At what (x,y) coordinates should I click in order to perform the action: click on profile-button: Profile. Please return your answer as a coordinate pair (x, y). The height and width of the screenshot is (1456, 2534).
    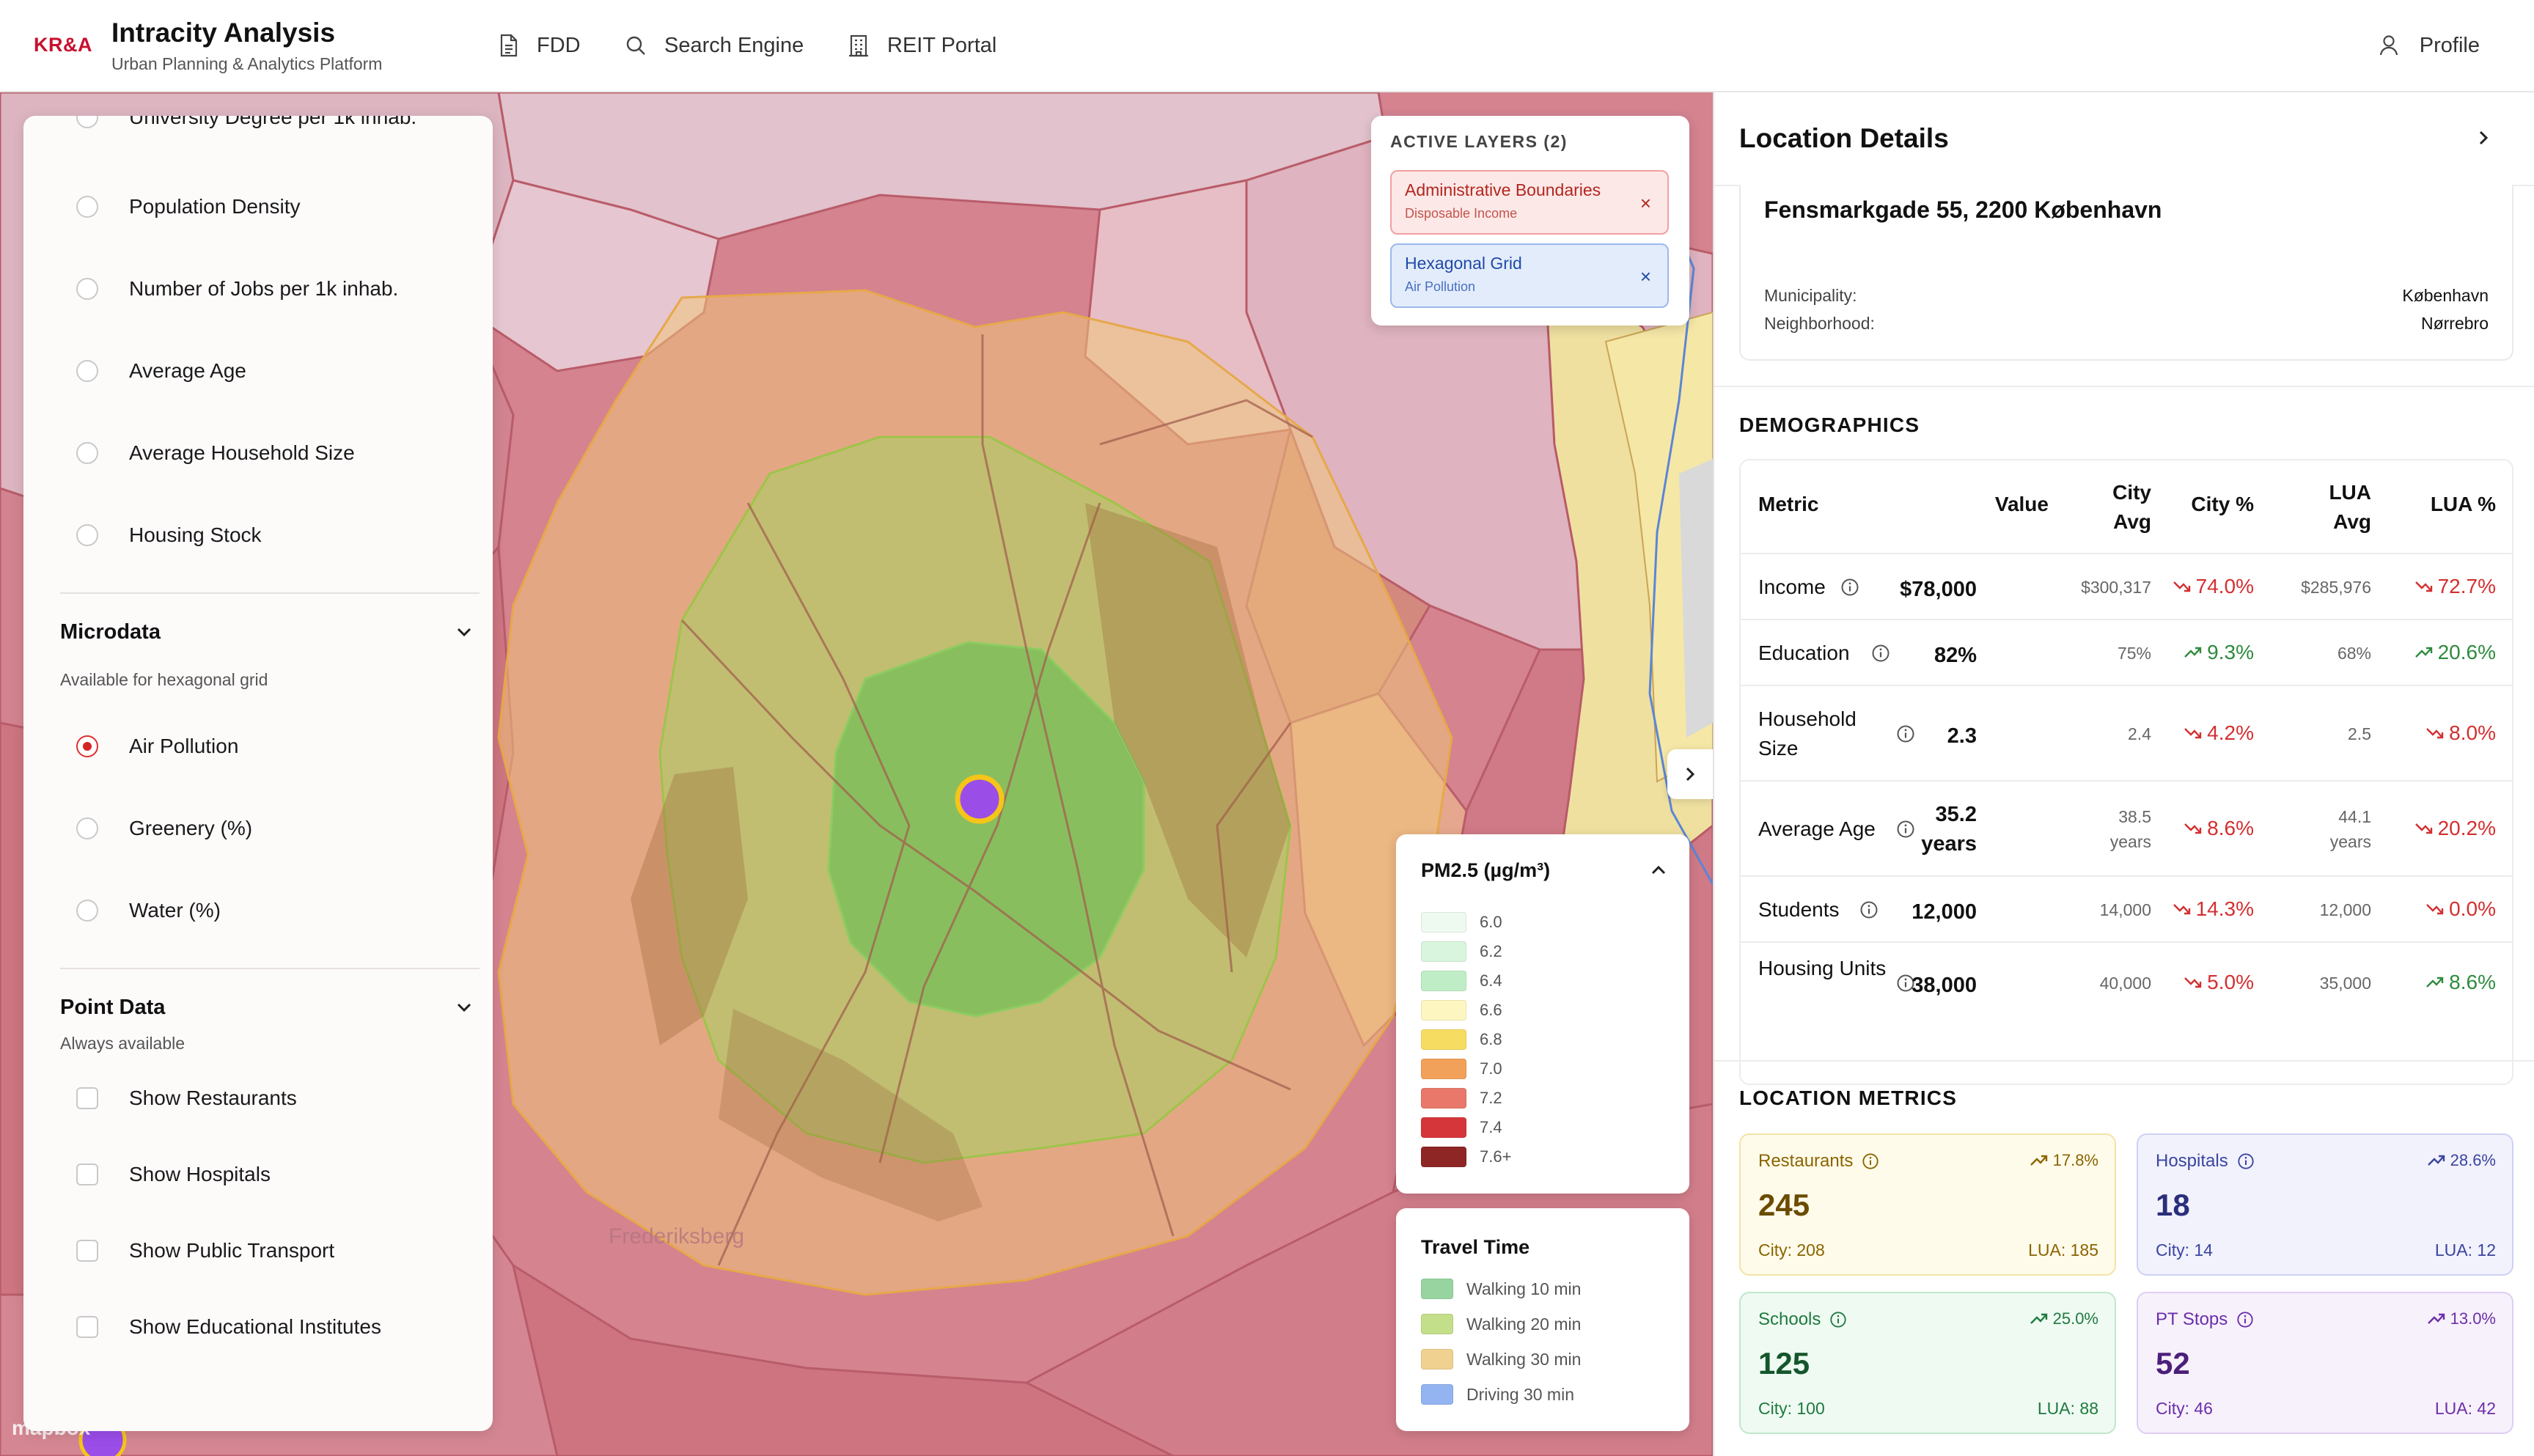
    Looking at the image, I should click on (2429, 45).